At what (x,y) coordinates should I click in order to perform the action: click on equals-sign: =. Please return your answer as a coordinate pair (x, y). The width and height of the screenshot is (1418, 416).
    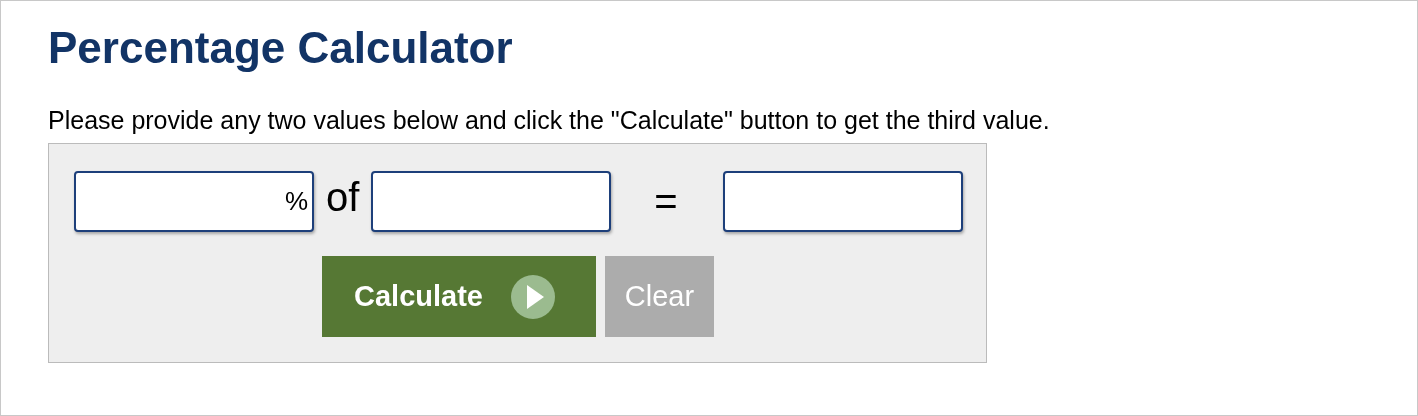
    Looking at the image, I should click on (666, 201).